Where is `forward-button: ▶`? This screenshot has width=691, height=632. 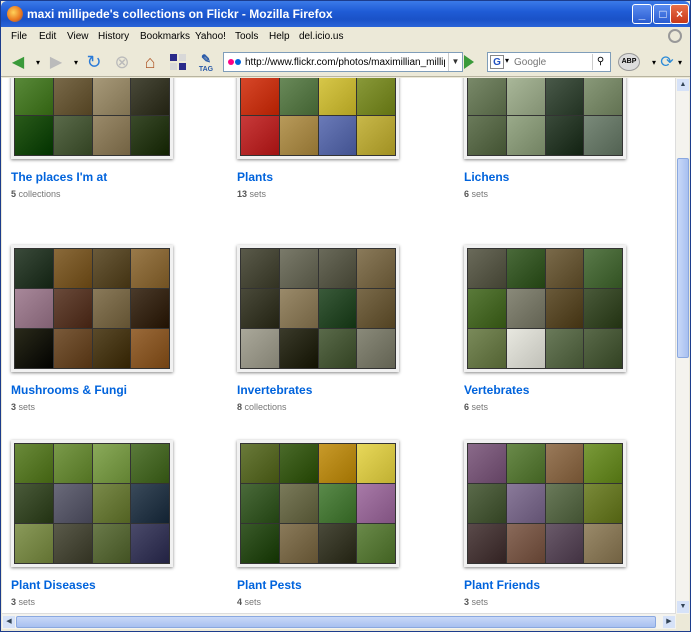
forward-button: ▶ is located at coordinates (56, 62).